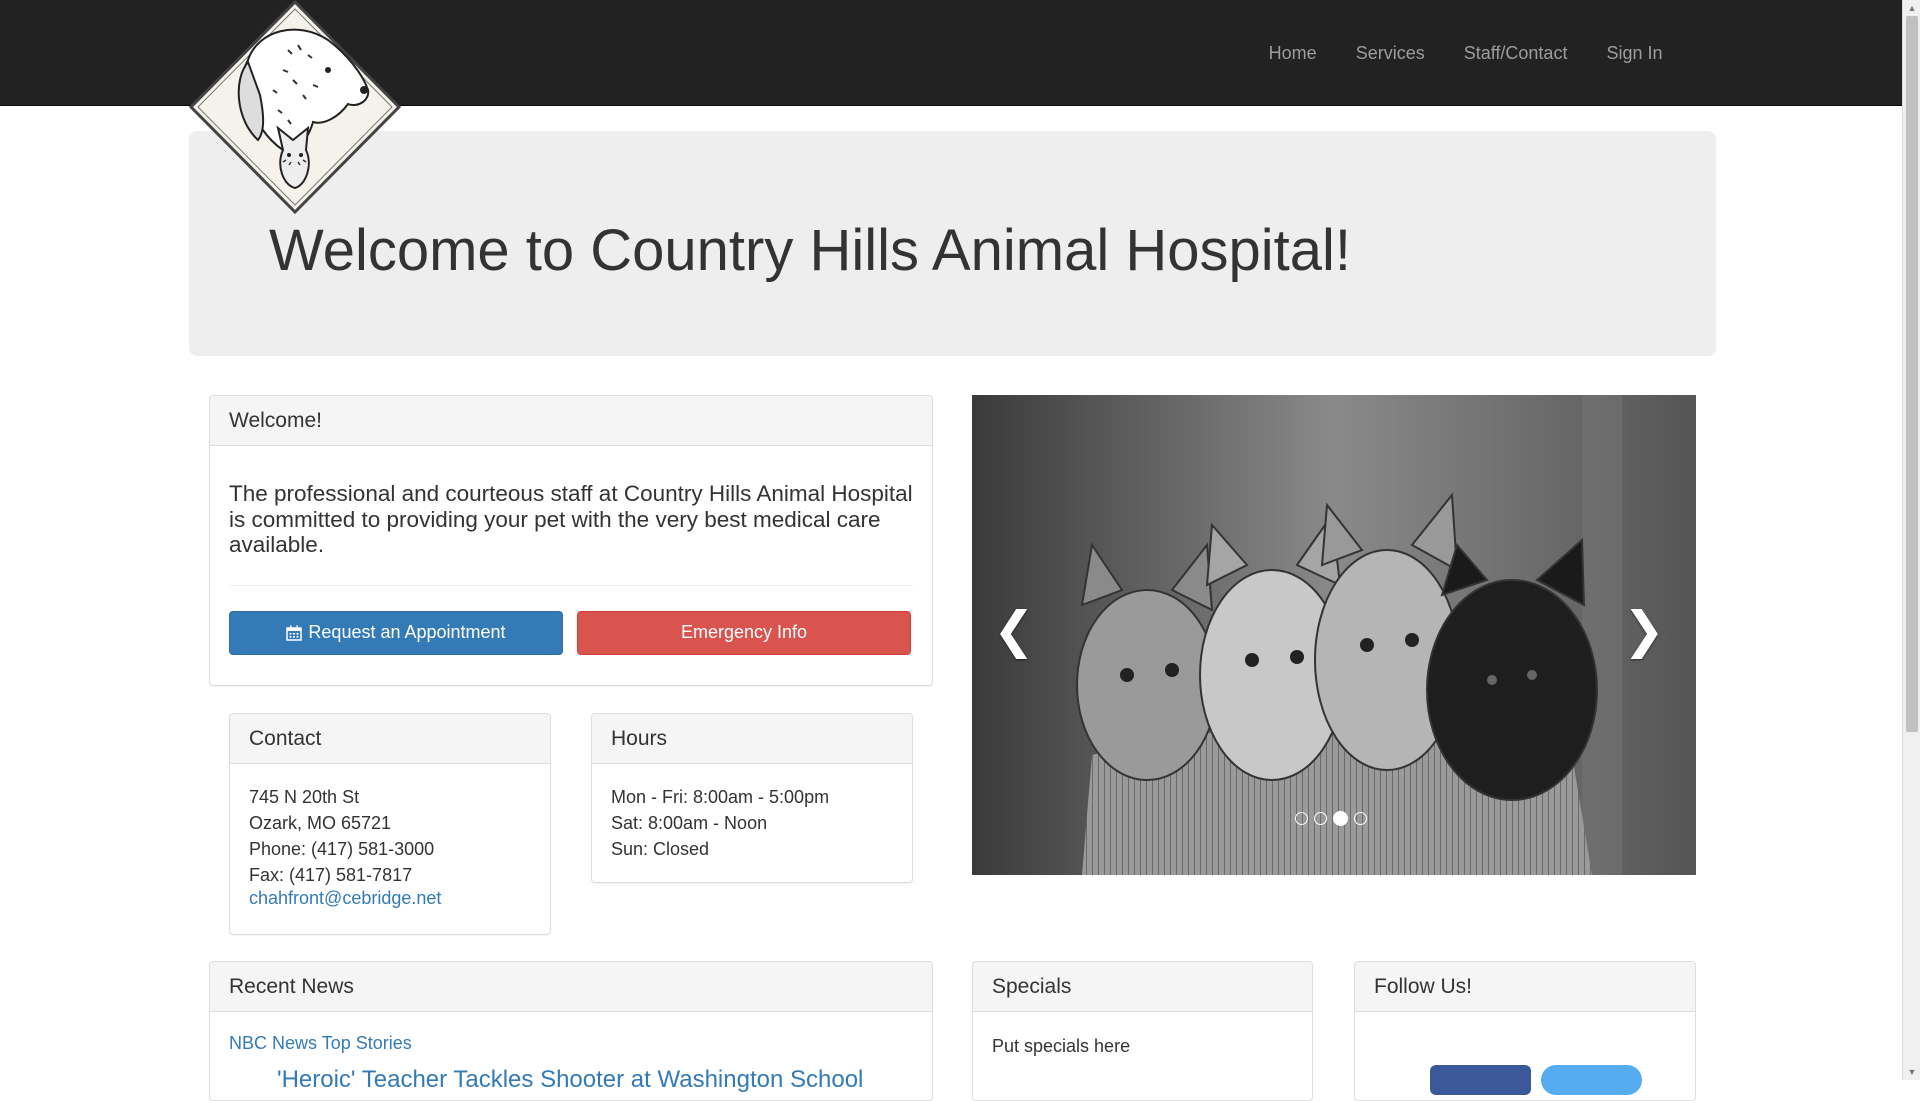 Image resolution: width=1920 pixels, height=1101 pixels. Describe the element at coordinates (407, 632) in the screenshot. I see `request-appointment-label: Request an Appointment` at that location.